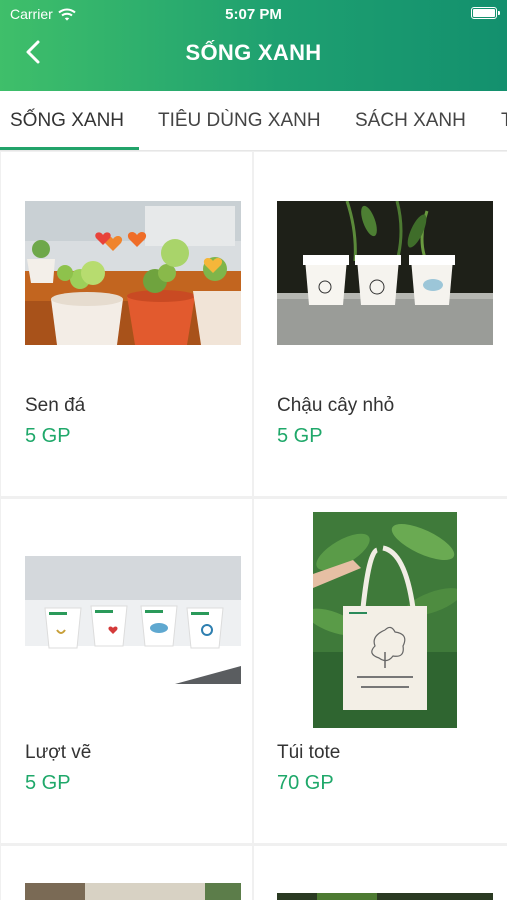  I want to click on category-tabs: SỐNG XANH TIÊU DÙNG XANH SÁCH XANH T, so click(253, 121).